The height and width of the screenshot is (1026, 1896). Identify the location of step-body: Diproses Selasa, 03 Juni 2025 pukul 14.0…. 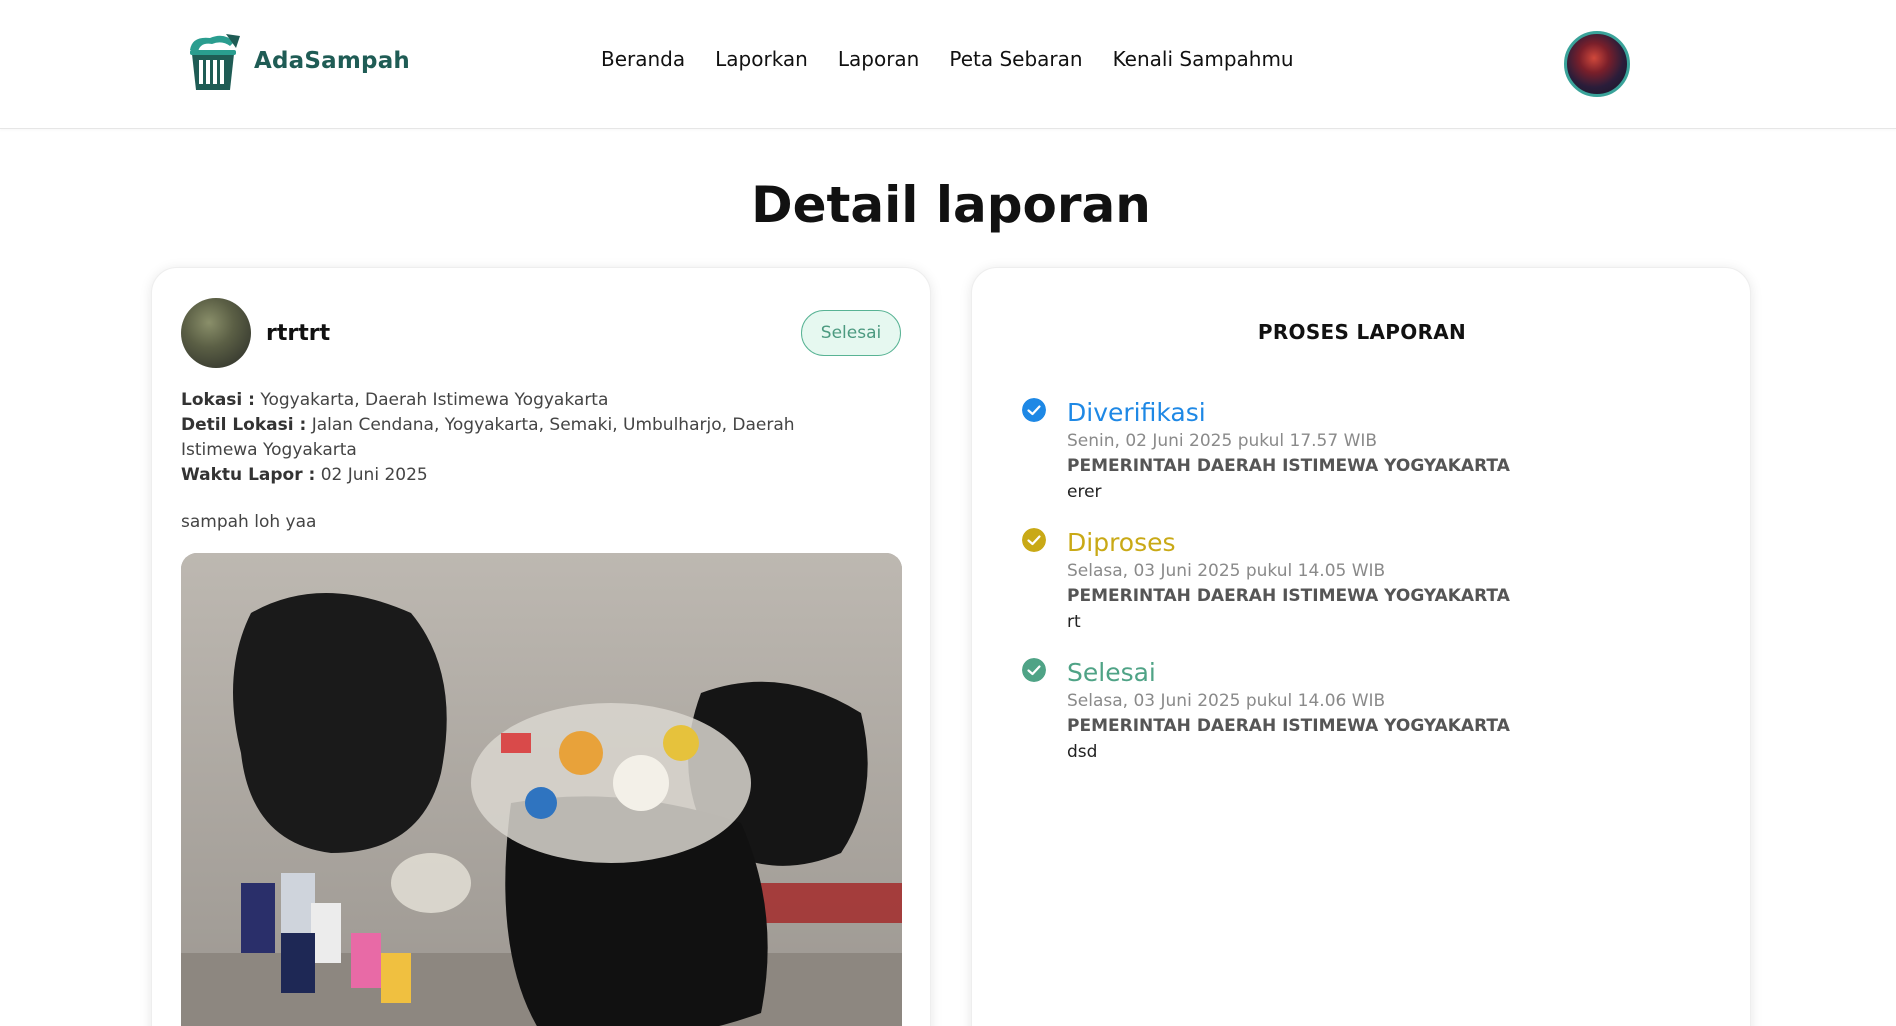
(1367, 581).